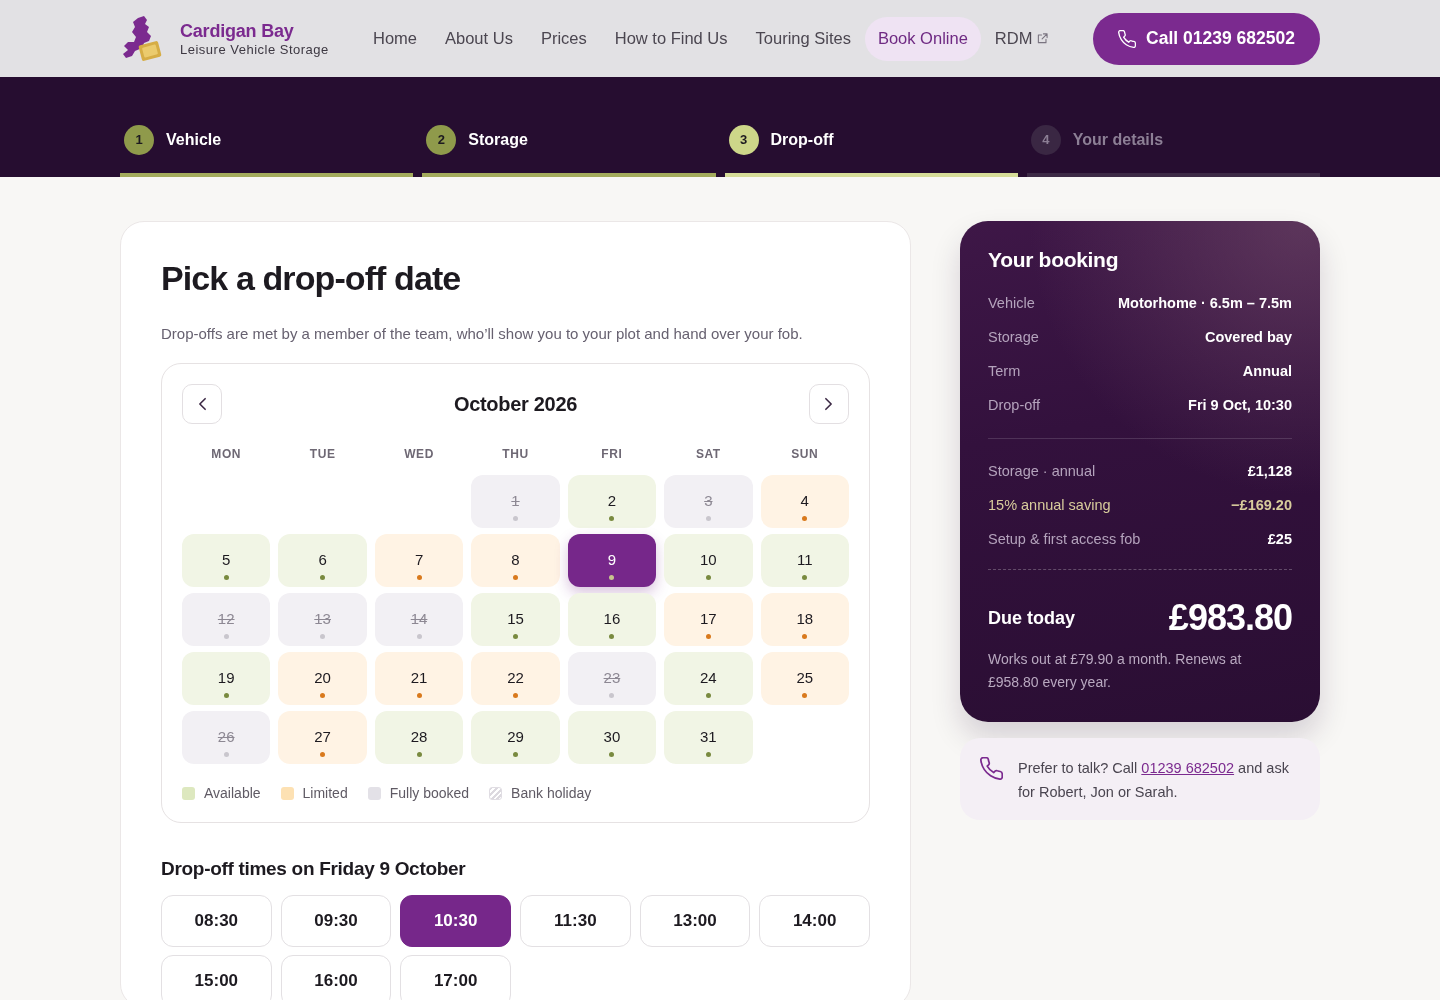  Describe the element at coordinates (254, 49) in the screenshot. I see `brand-tagline: Leisure Vehicle Storage` at that location.